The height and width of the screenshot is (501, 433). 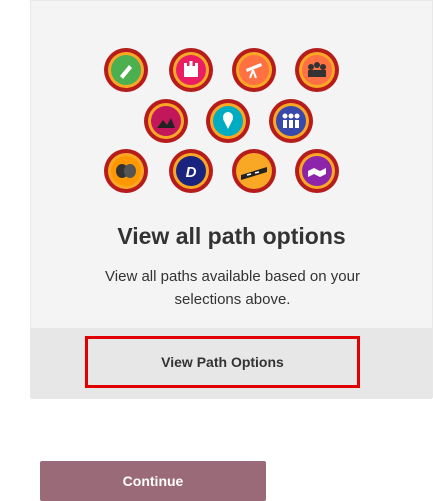 I want to click on ice-cream-badge-icon, so click(x=228, y=121).